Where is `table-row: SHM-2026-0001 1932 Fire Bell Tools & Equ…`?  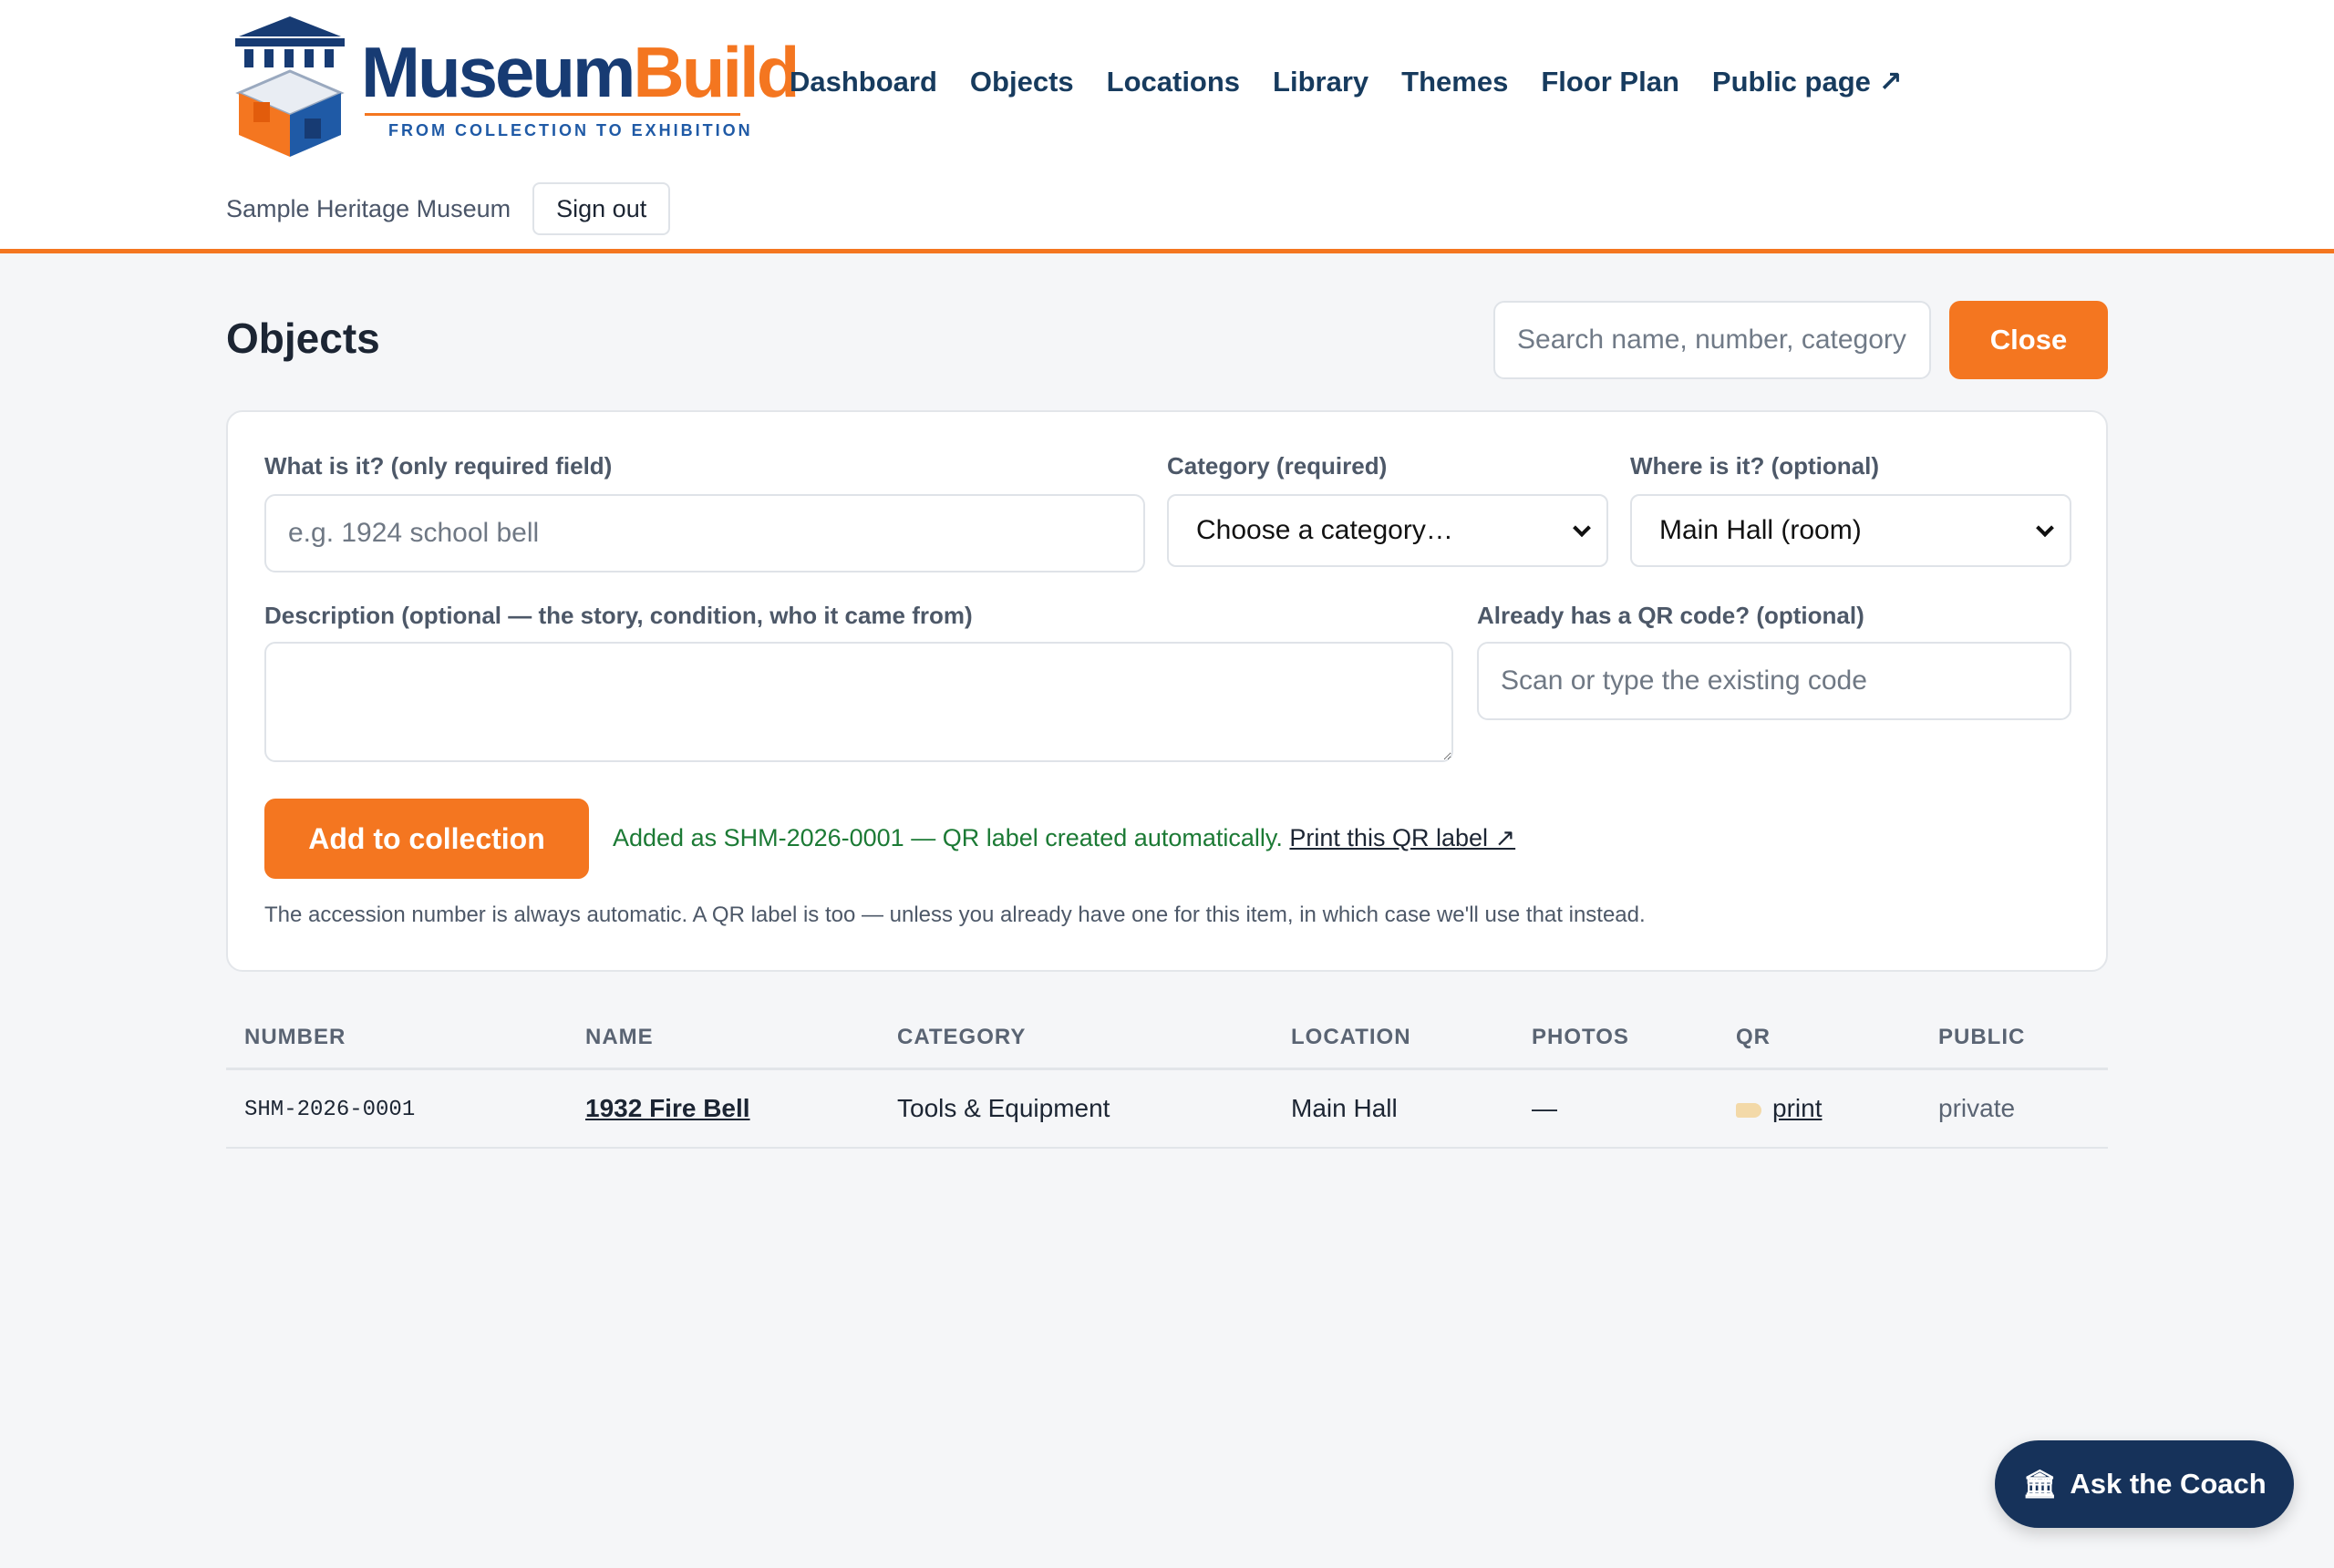
table-row: SHM-2026-0001 1932 Fire Bell Tools & Equ… is located at coordinates (1167, 1109).